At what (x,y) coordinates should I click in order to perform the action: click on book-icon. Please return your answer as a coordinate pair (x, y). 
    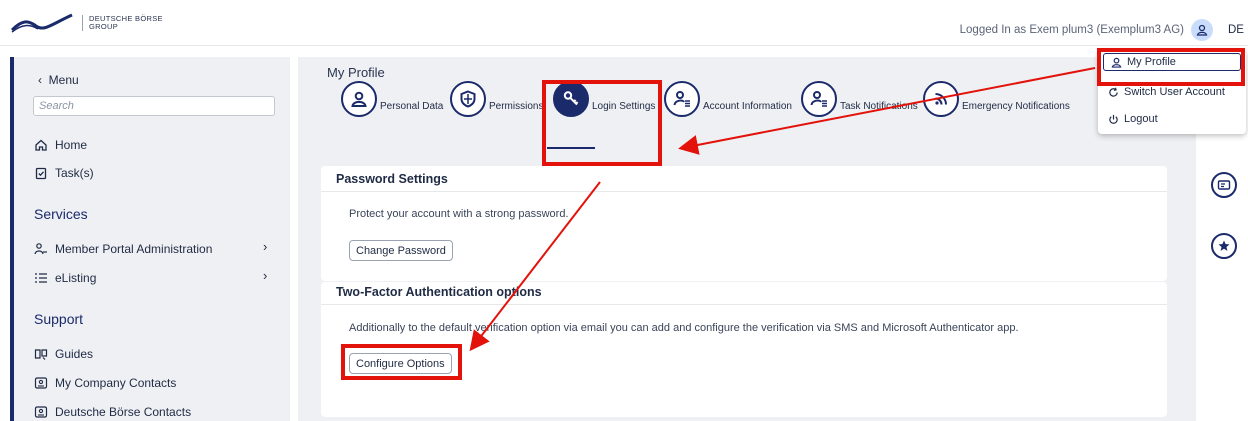
    Looking at the image, I should click on (41, 354).